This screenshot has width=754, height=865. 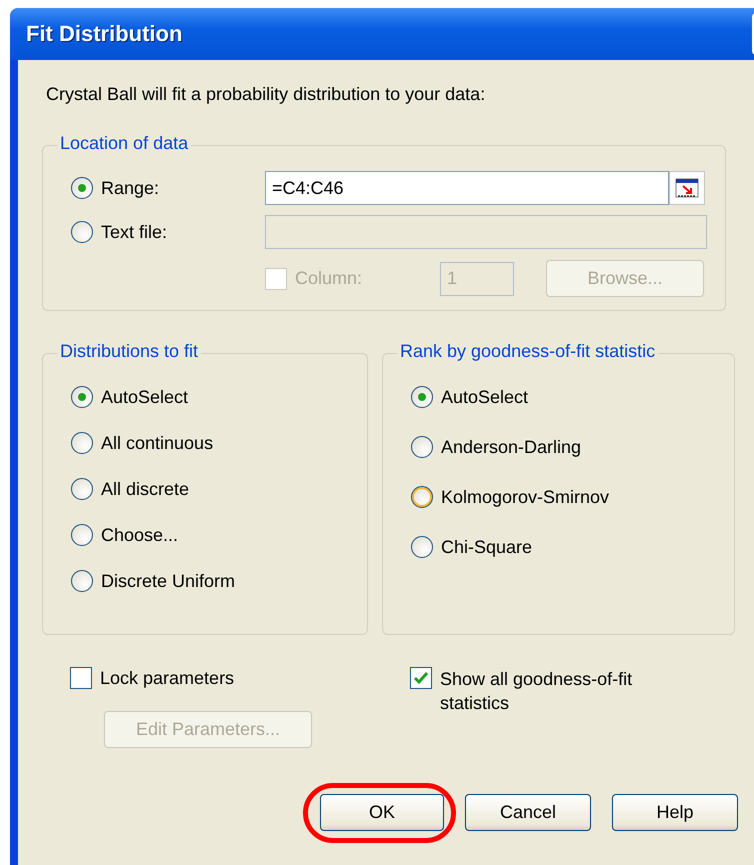 I want to click on dialog-button: Help, so click(x=675, y=812).